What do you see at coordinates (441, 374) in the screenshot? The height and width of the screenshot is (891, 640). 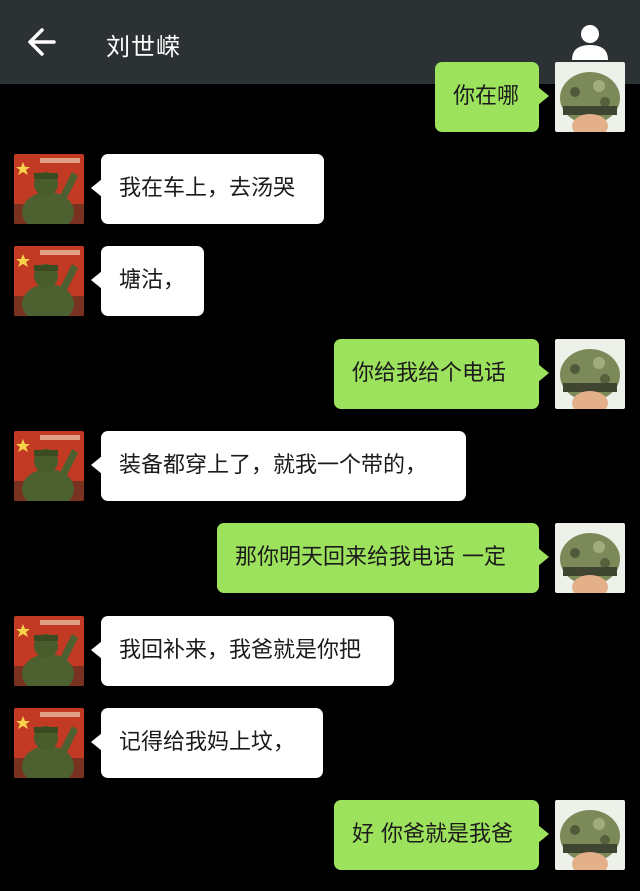 I see `outgoing-message-bubble: 你给我给个电话` at bounding box center [441, 374].